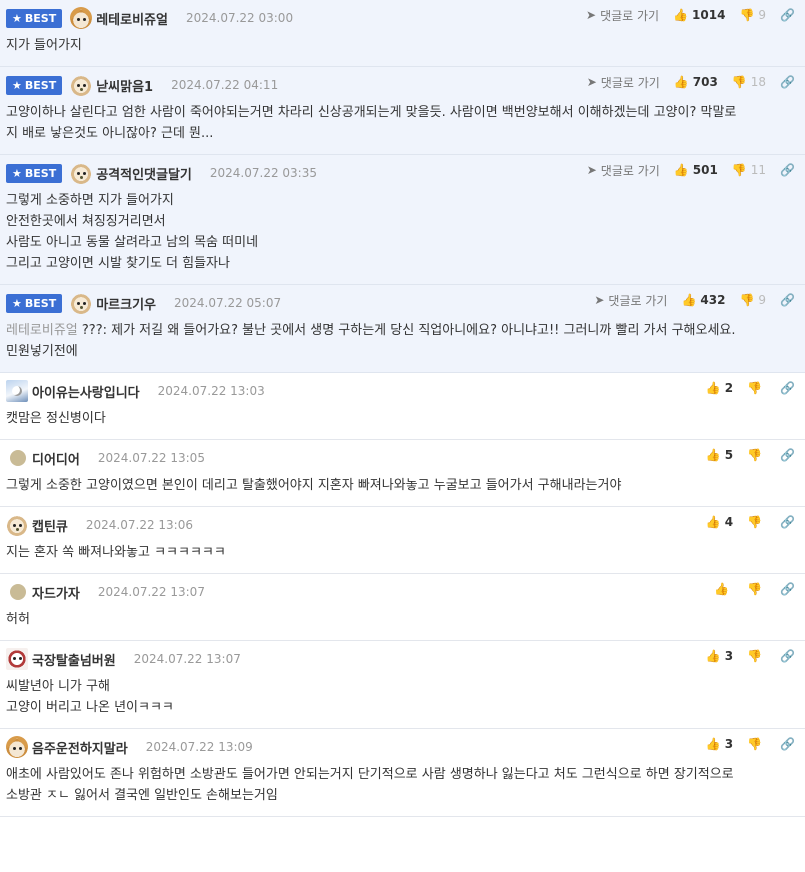 This screenshot has height=872, width=805. What do you see at coordinates (743, 744) in the screenshot?
I see `comment-actions: 👍 3 👎 🔗` at bounding box center [743, 744].